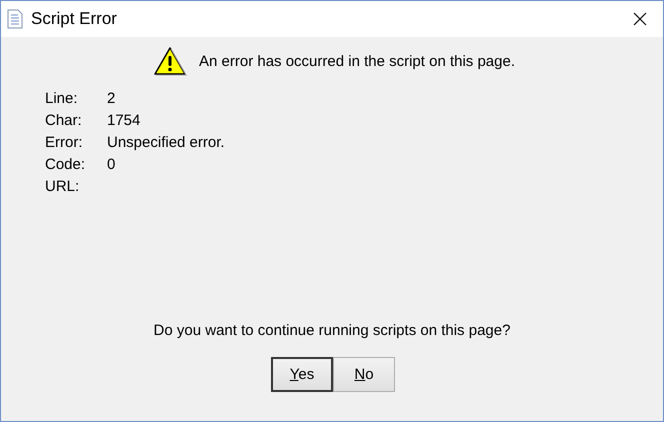  Describe the element at coordinates (166, 143) in the screenshot. I see `detail-value: Unspecified error.` at that location.